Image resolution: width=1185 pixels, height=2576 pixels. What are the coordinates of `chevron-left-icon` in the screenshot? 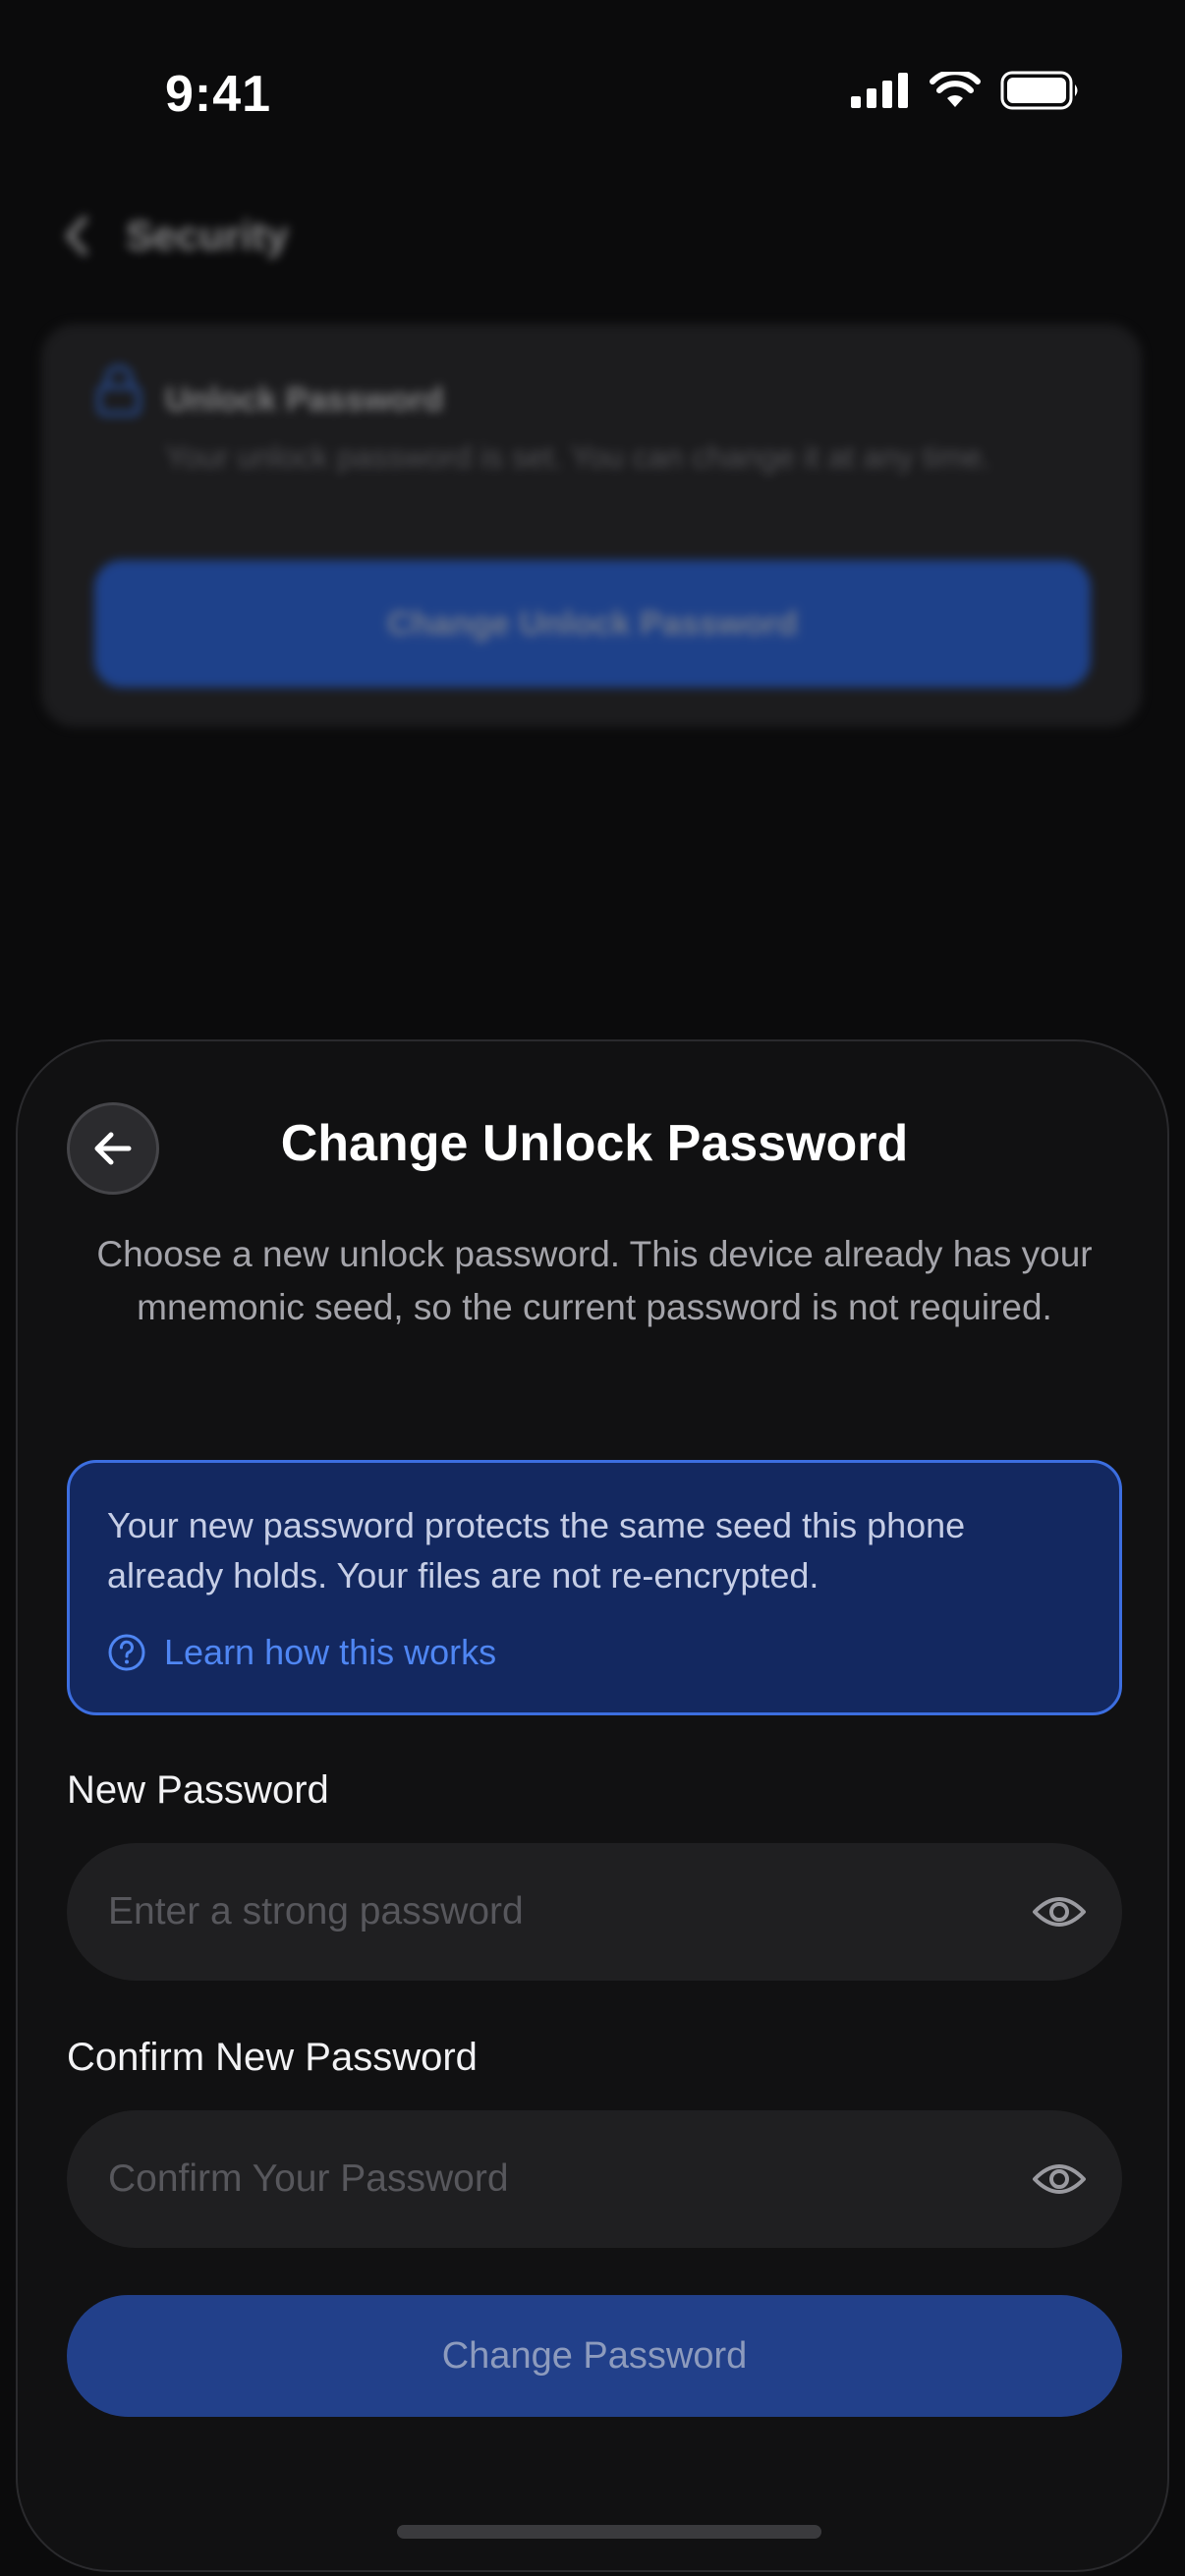 It's located at (76, 235).